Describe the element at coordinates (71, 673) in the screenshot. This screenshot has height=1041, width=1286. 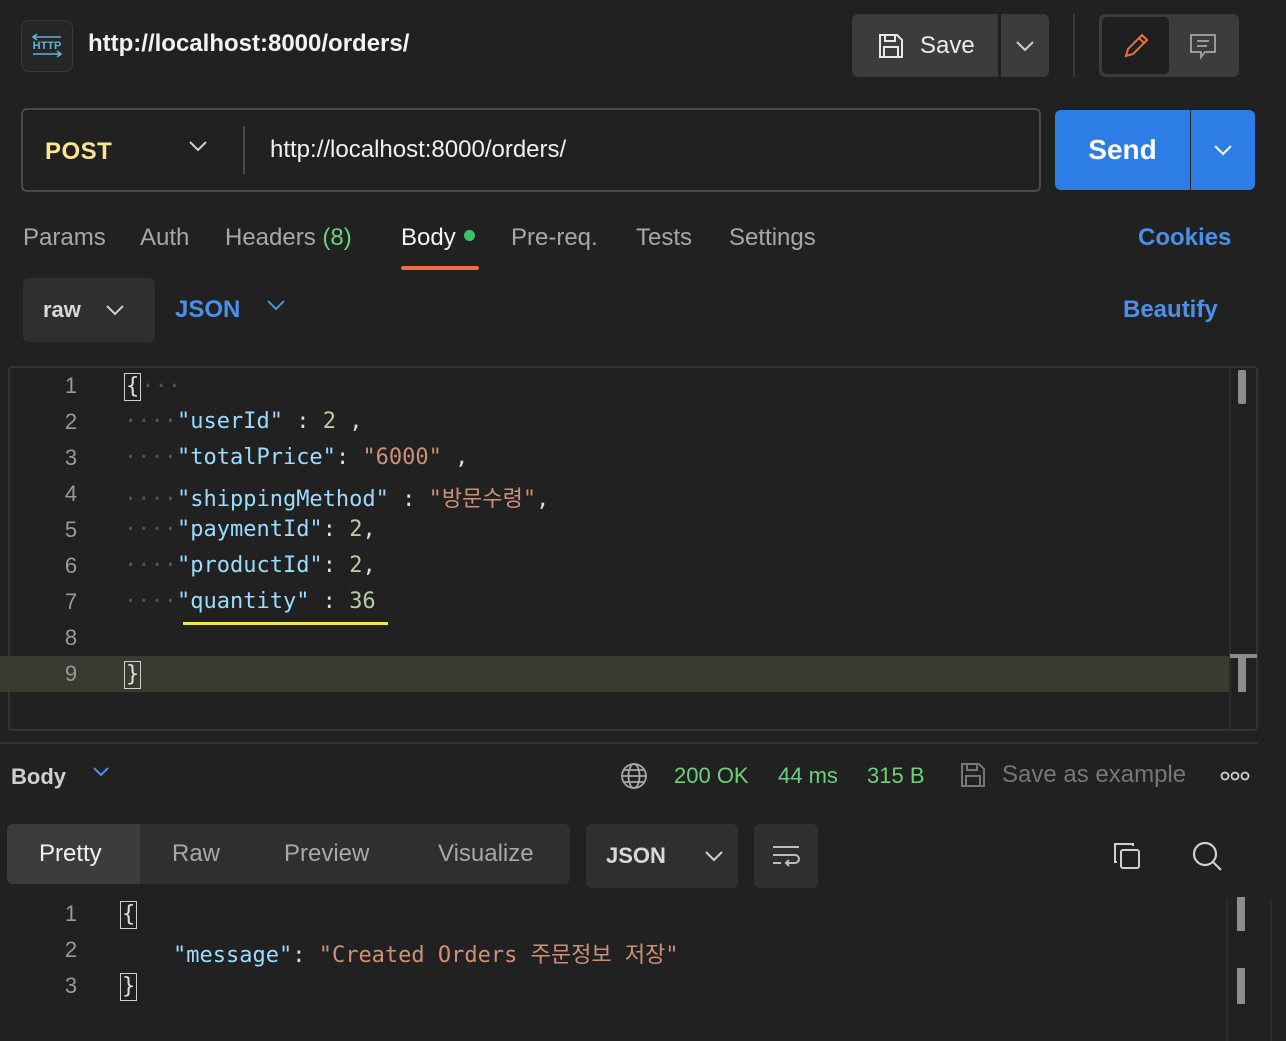
I see `line-number: 9` at that location.